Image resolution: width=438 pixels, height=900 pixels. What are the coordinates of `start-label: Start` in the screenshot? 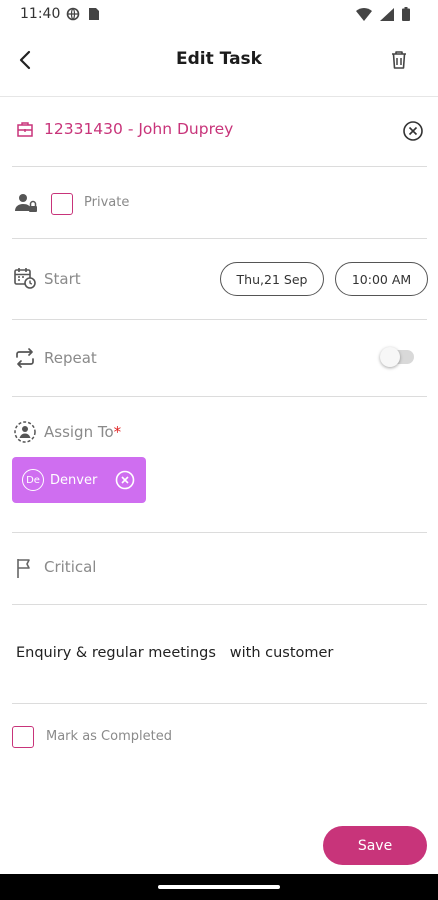 It's located at (62, 279).